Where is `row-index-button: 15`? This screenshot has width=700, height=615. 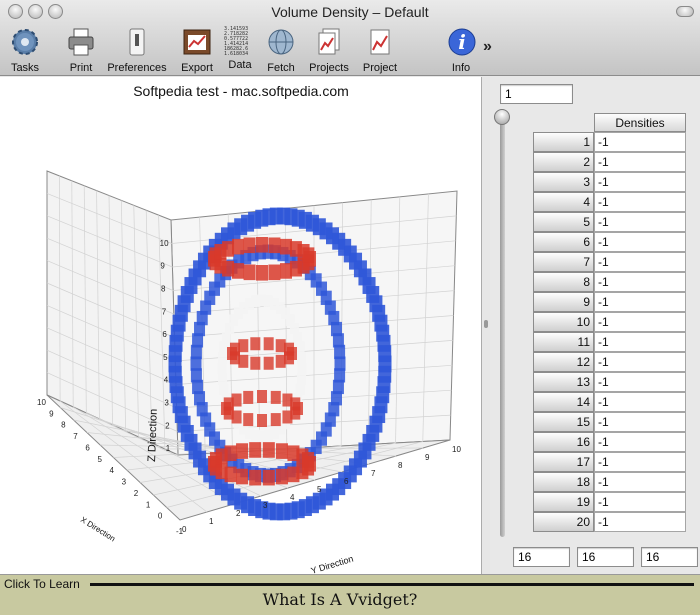
row-index-button: 15 is located at coordinates (563, 422).